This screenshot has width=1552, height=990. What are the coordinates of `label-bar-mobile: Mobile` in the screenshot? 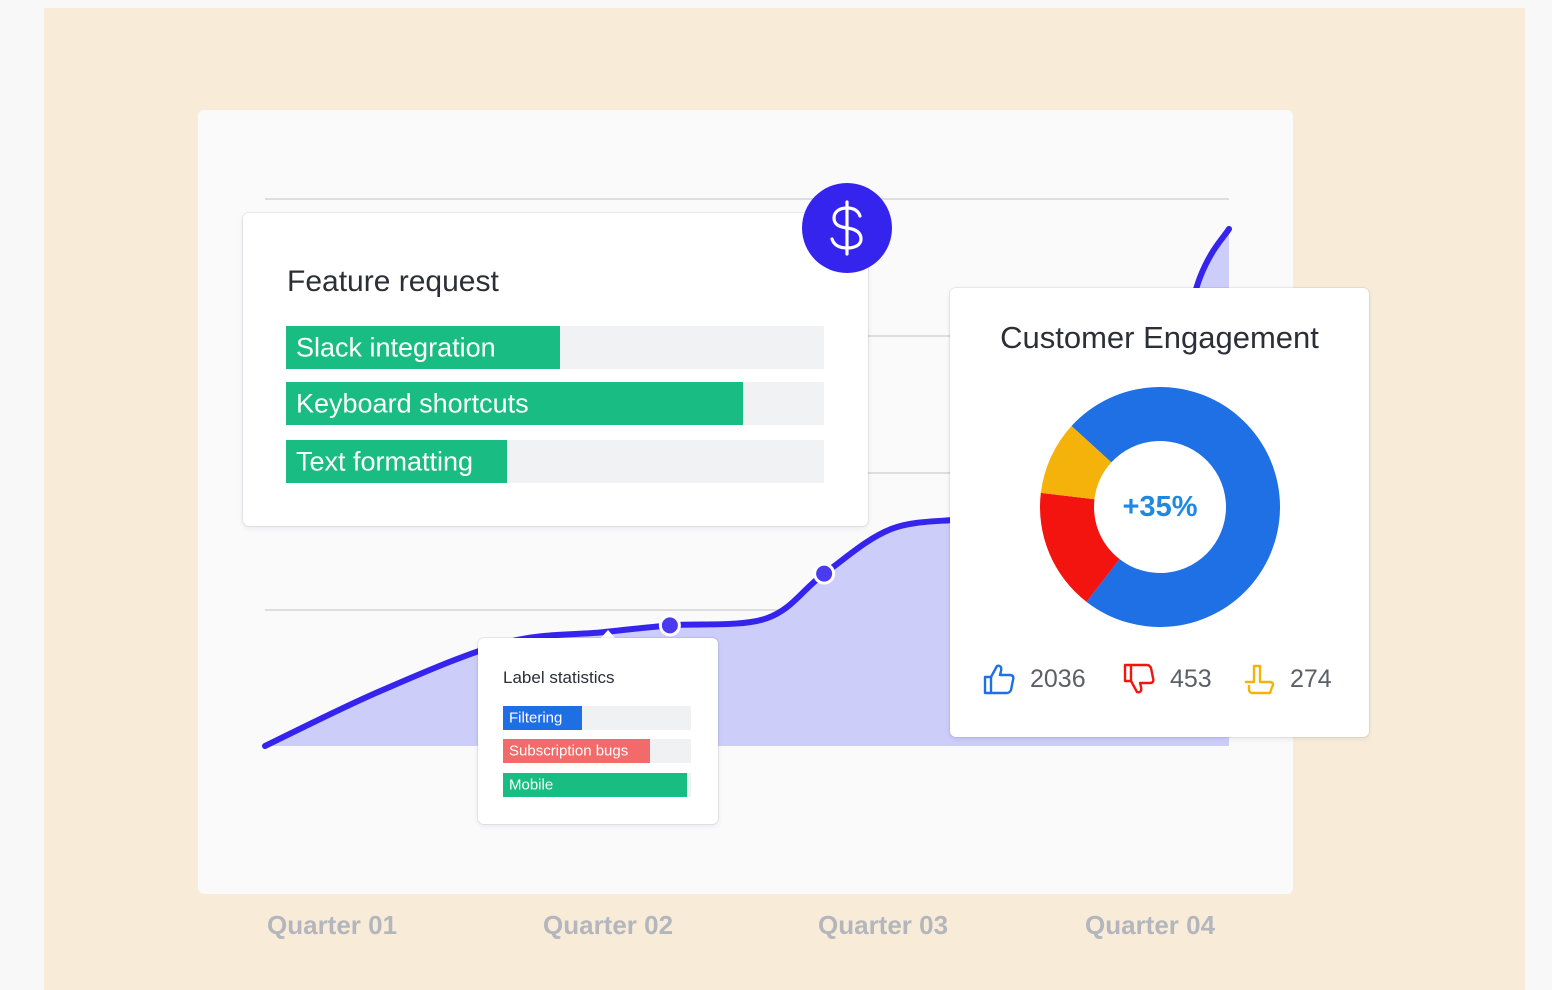 It's located at (597, 785).